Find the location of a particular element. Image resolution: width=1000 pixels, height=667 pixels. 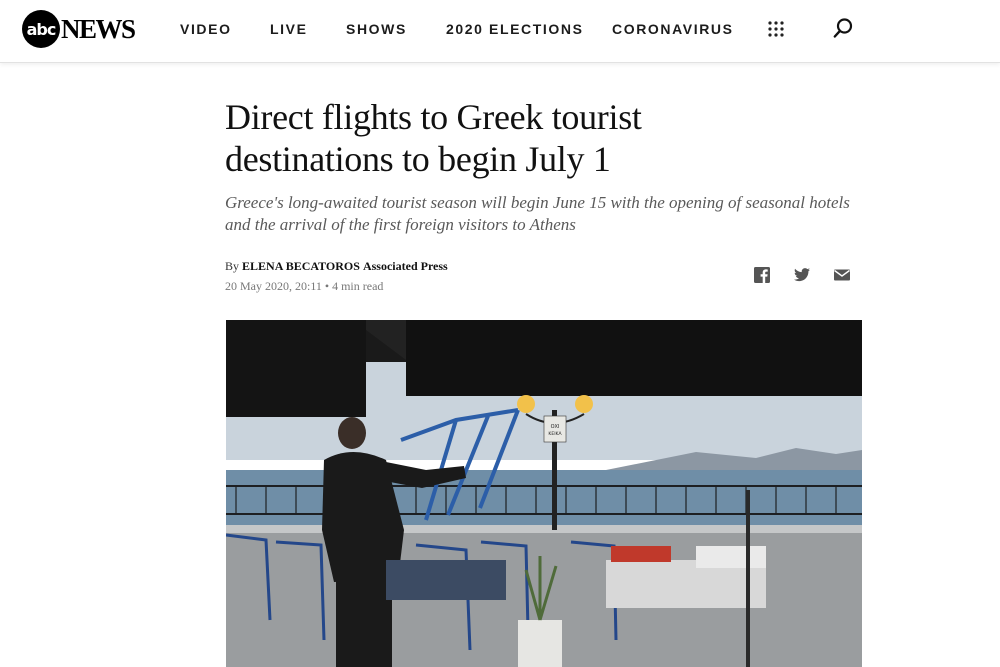

news-logo-text: NEWS is located at coordinates (98, 28).